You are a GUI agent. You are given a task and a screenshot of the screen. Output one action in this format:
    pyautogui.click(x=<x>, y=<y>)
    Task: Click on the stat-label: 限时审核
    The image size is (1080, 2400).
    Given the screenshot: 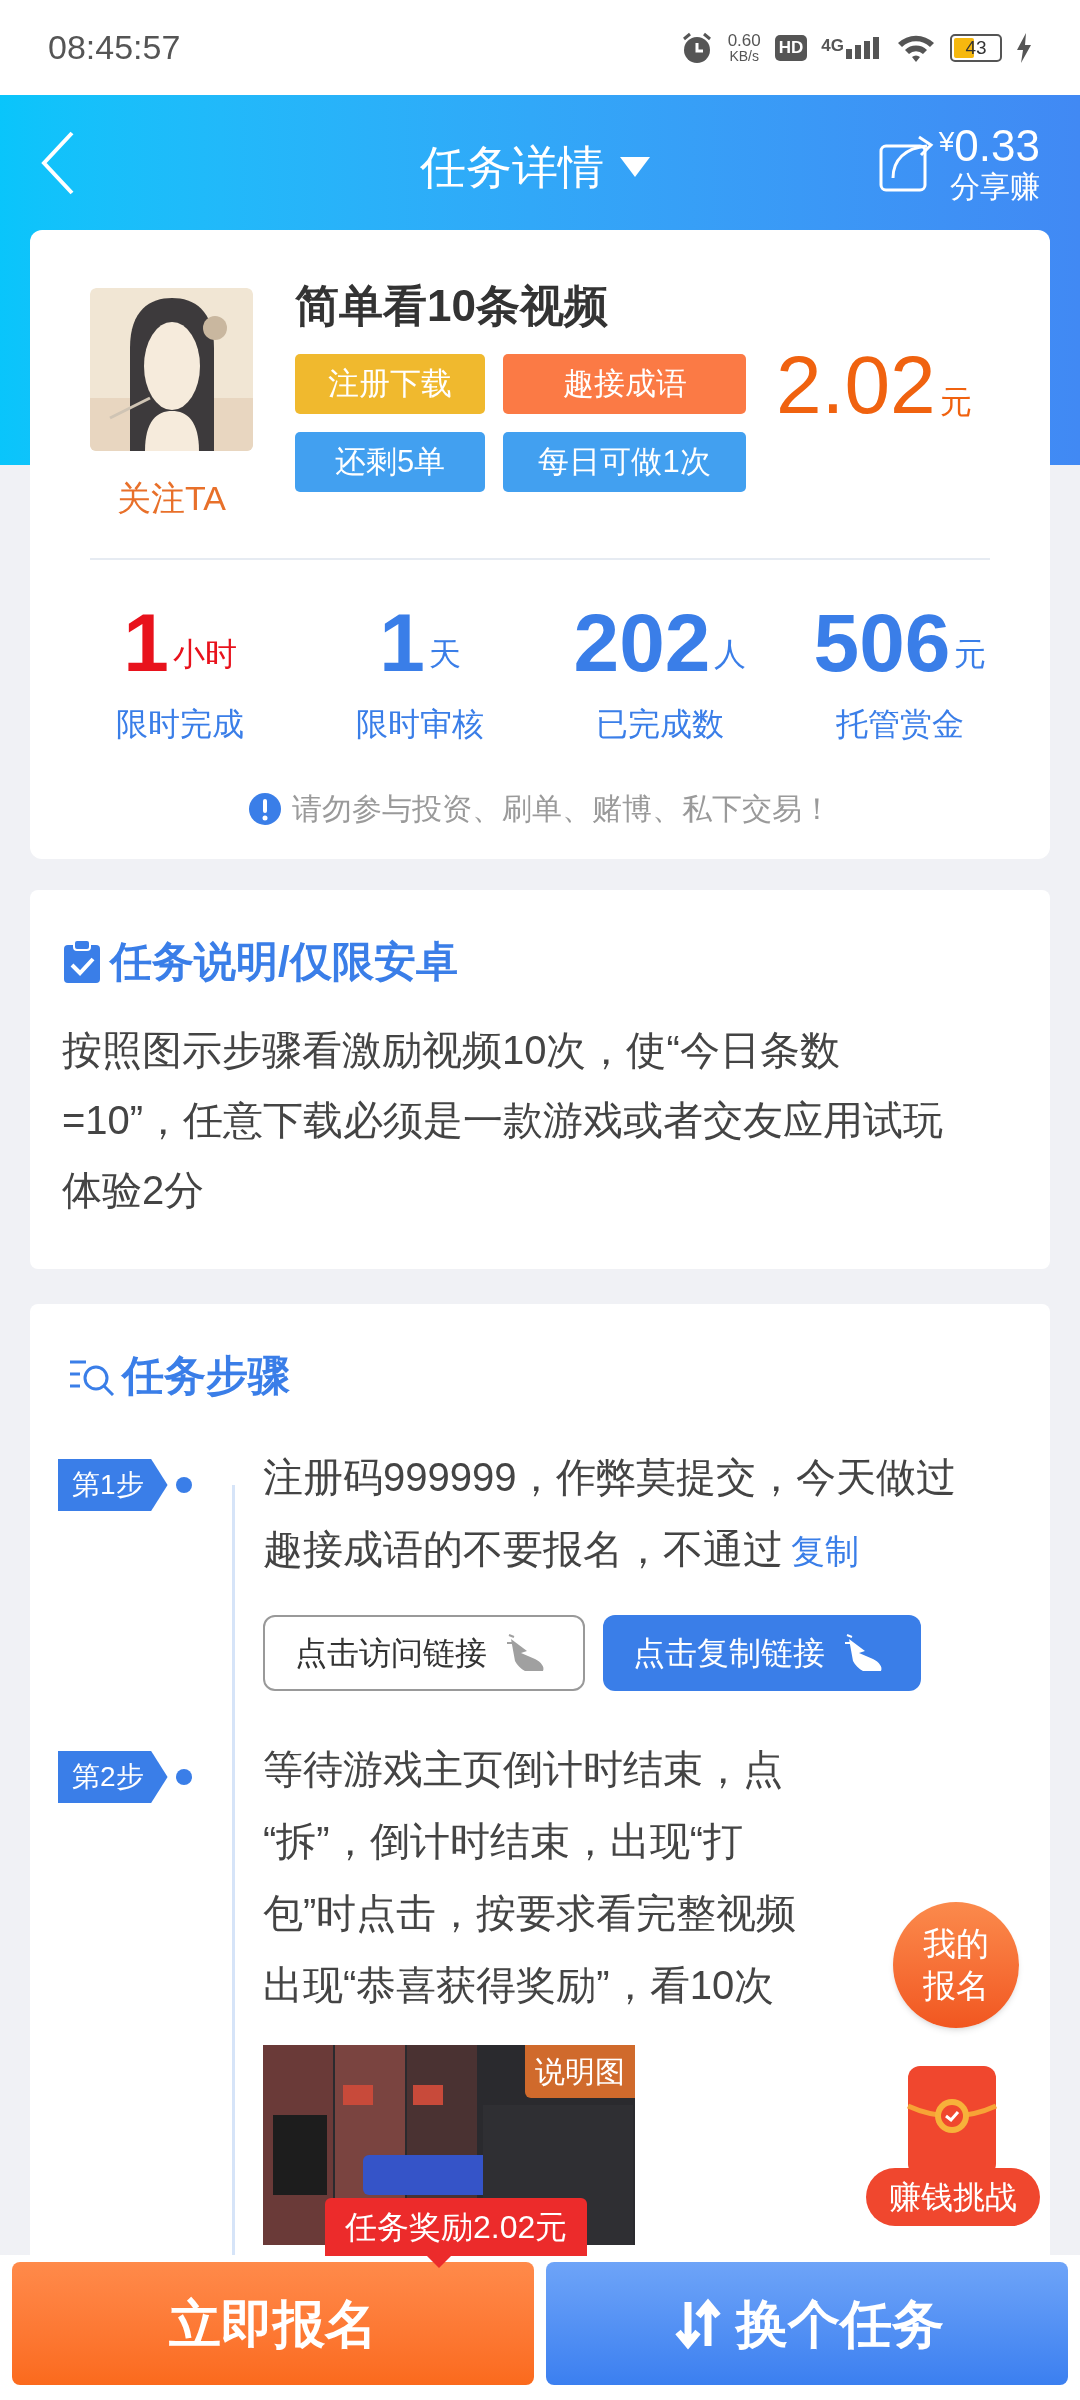 What is the action you would take?
    pyautogui.click(x=420, y=724)
    